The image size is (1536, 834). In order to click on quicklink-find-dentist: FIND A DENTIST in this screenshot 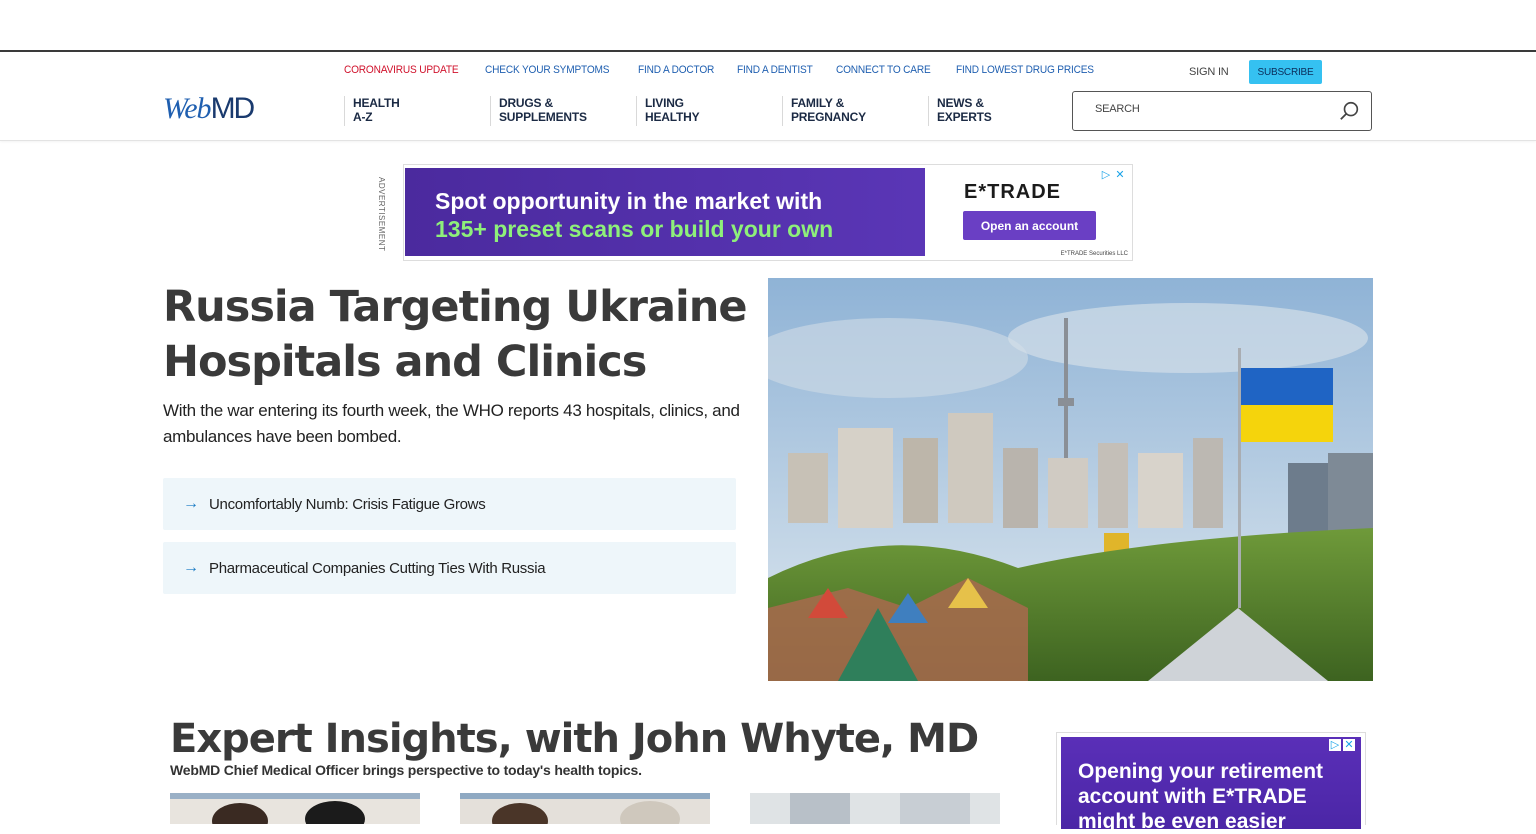, I will do `click(775, 70)`.